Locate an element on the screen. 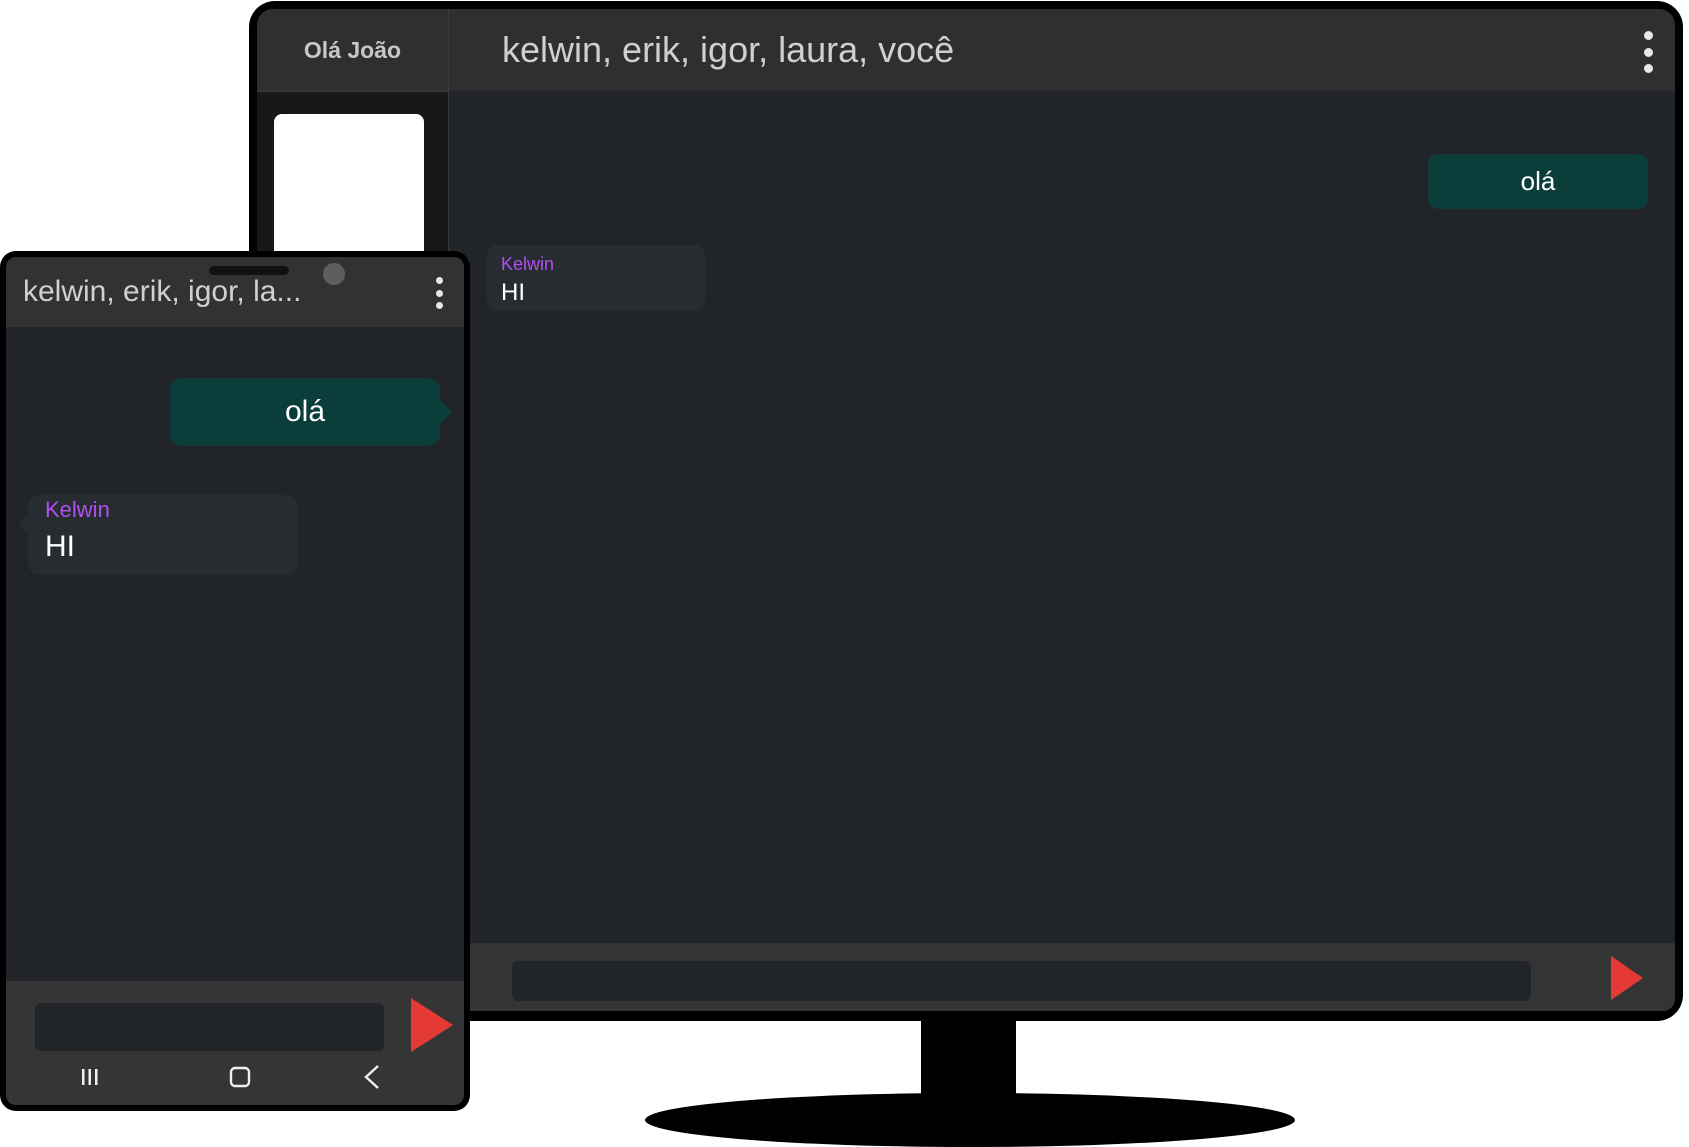  sidebar-greeting: Olá João is located at coordinates (352, 50).